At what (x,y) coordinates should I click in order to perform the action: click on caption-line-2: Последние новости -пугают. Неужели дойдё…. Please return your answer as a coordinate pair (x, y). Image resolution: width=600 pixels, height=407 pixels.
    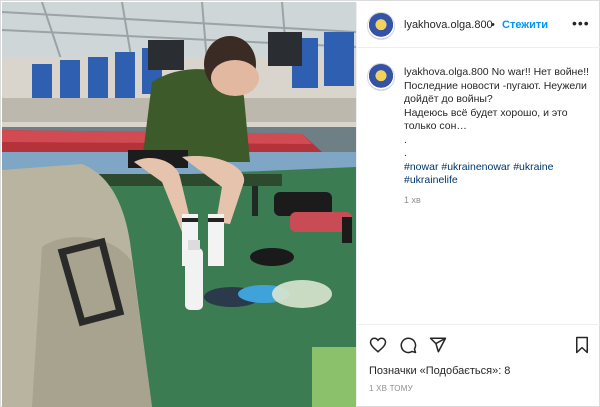
    Looking at the image, I should click on (495, 92).